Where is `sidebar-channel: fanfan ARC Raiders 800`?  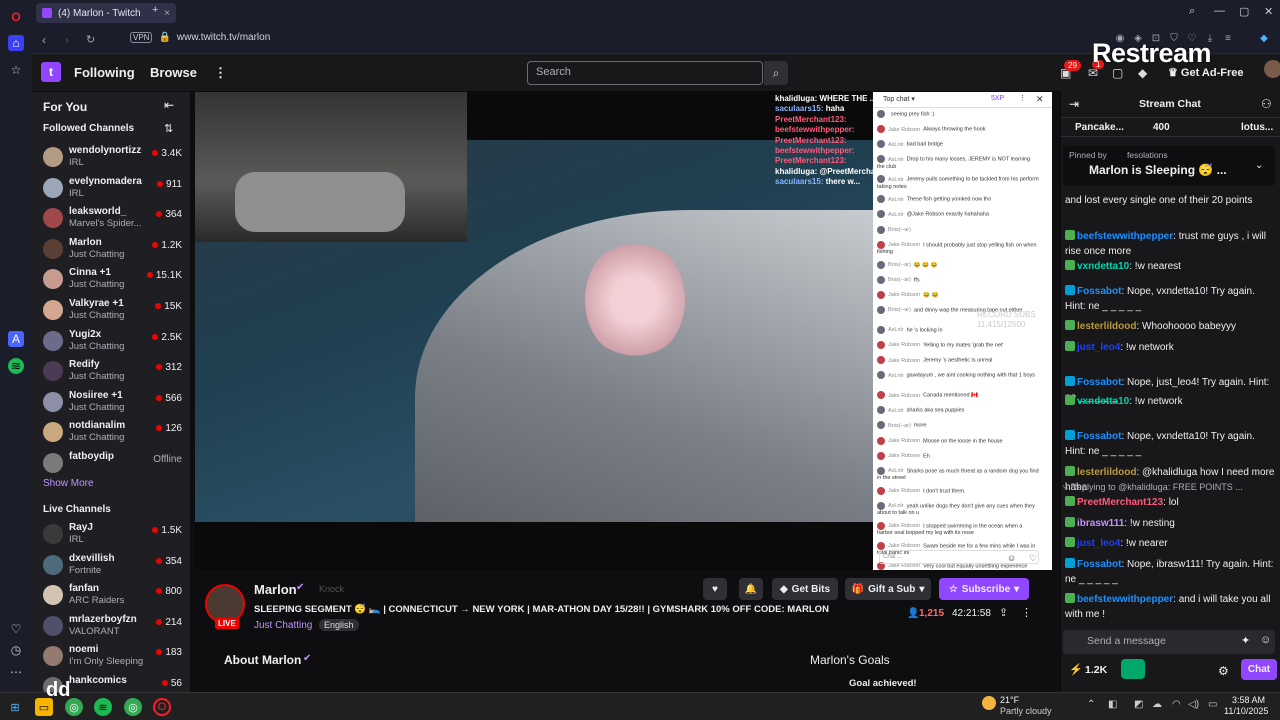 sidebar-channel: fanfan ARC Raiders 800 is located at coordinates (107, 597).